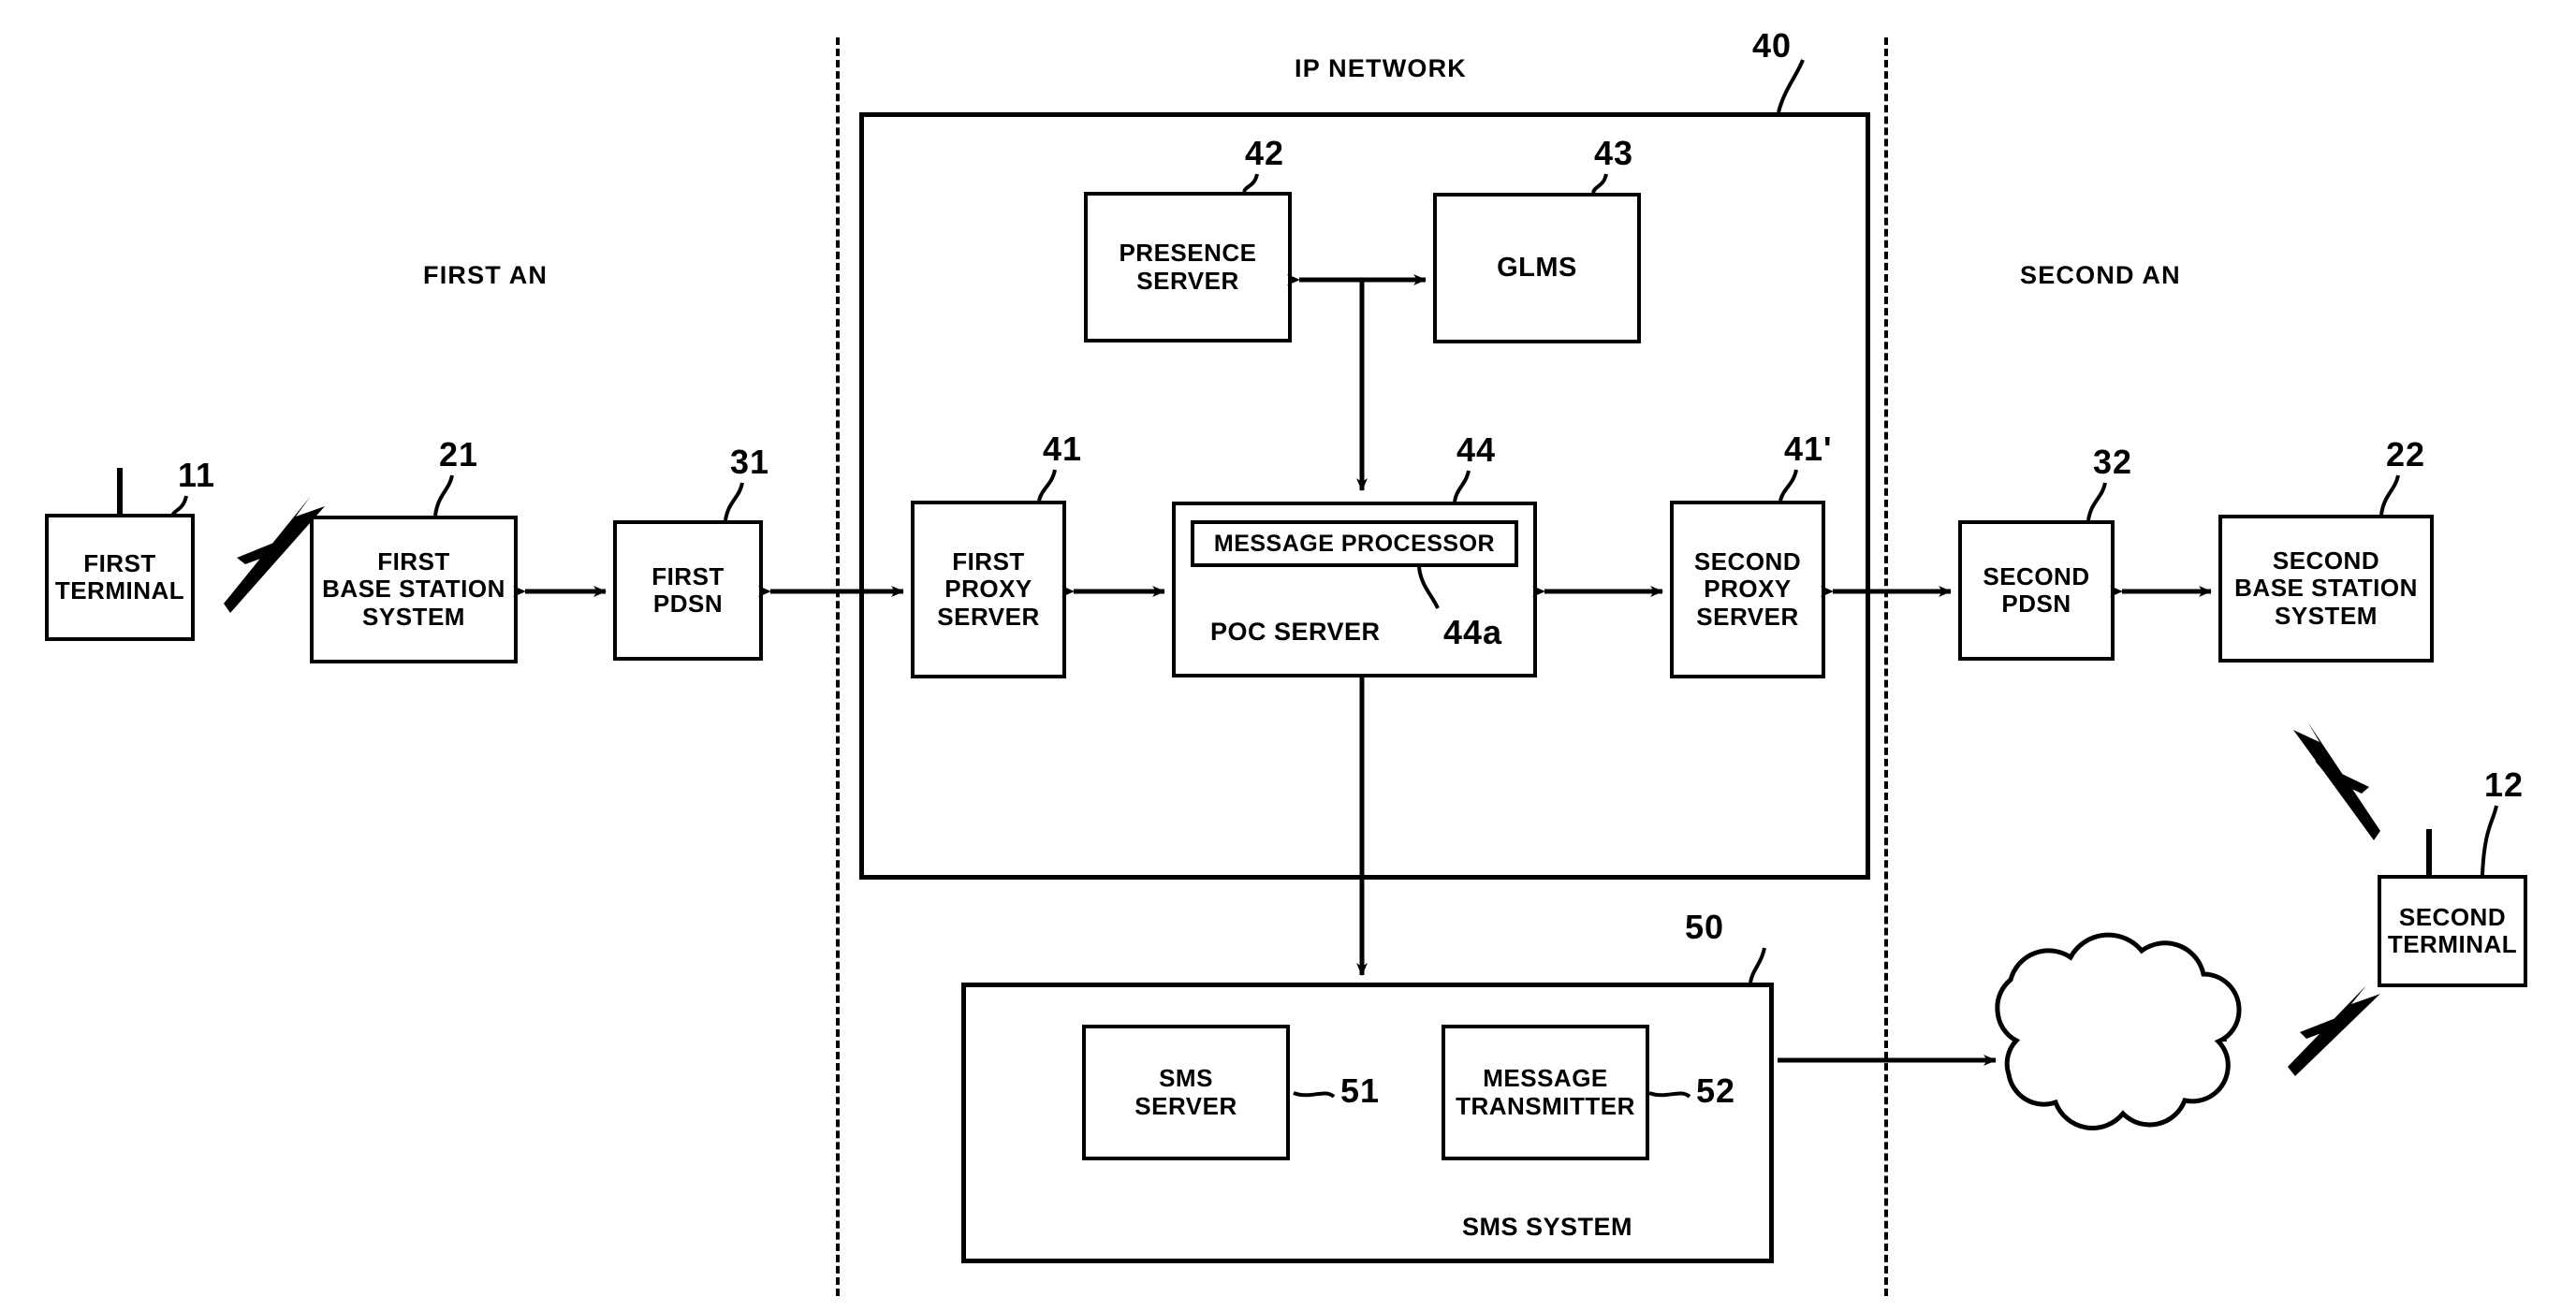  Describe the element at coordinates (2326, 615) in the screenshot. I see `block-second-bss-line-3: SYSTEM` at that location.